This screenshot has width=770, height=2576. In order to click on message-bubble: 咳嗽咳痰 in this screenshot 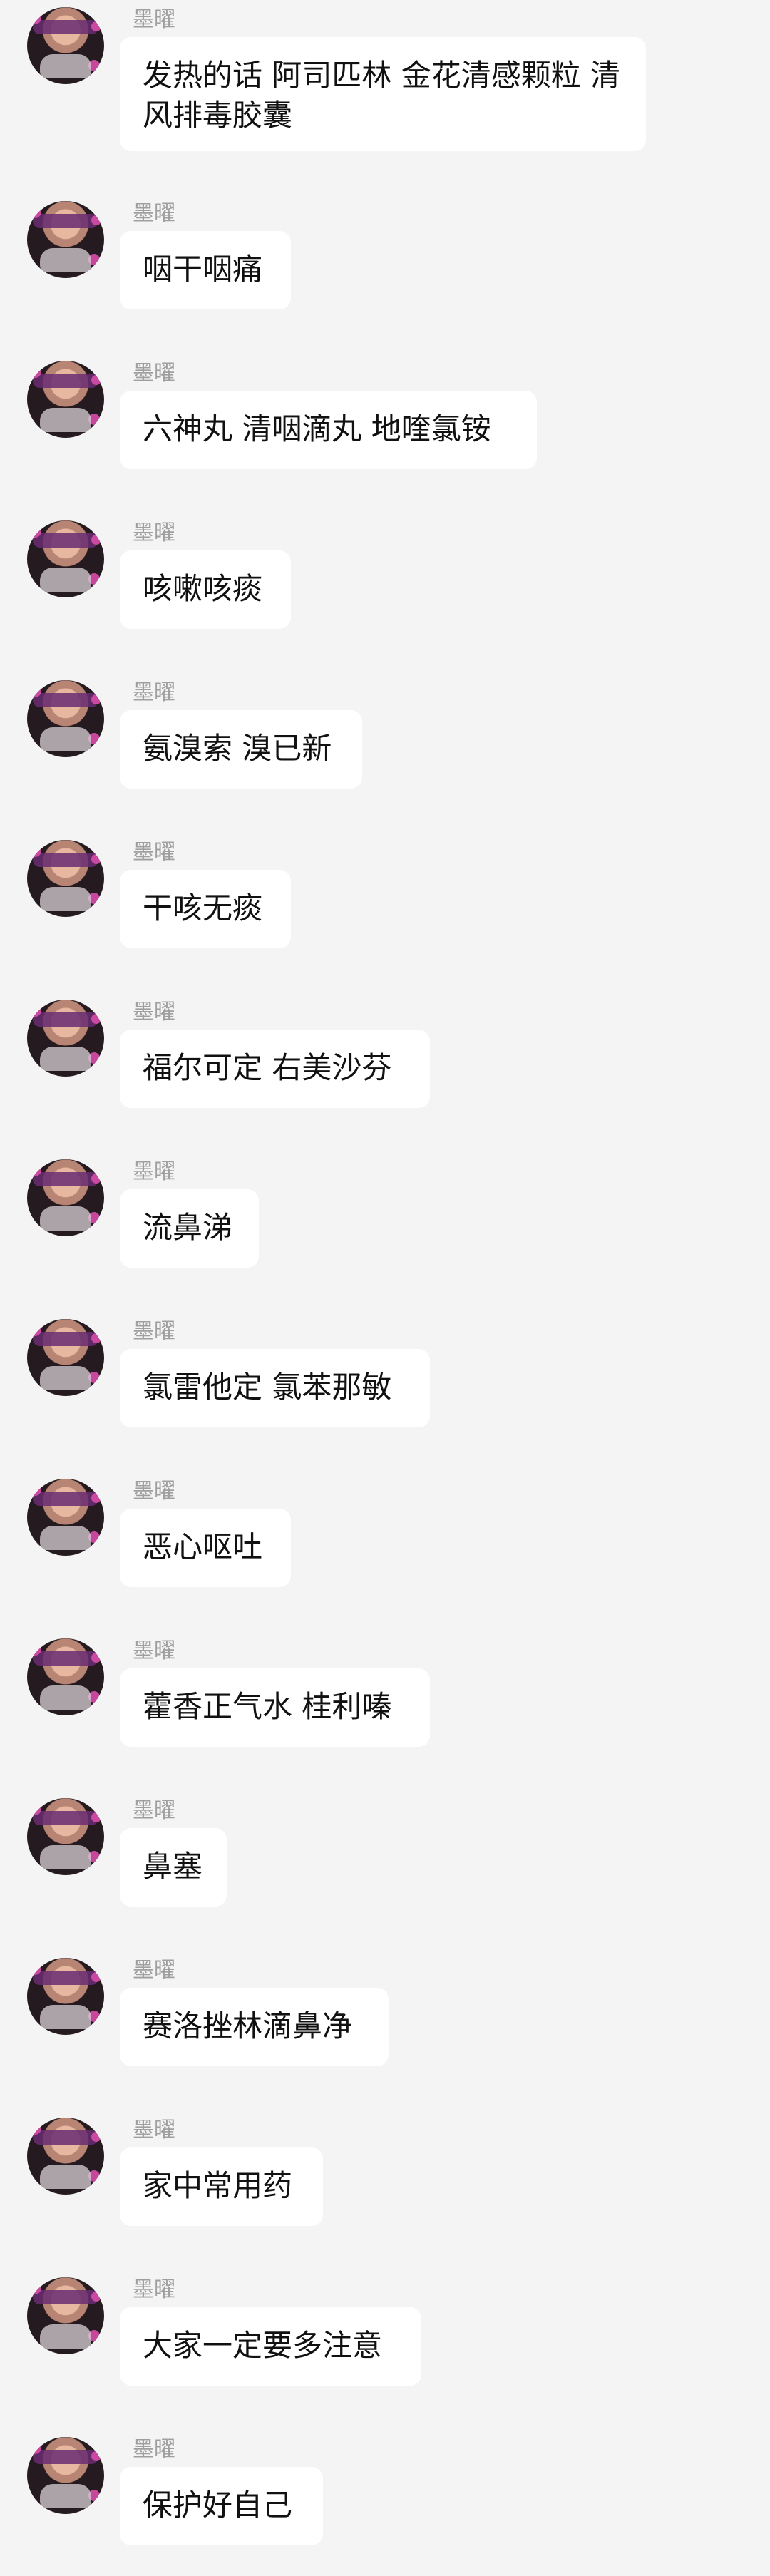, I will do `click(205, 589)`.